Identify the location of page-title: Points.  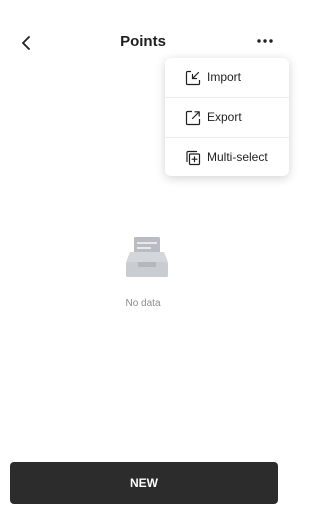
(143, 41).